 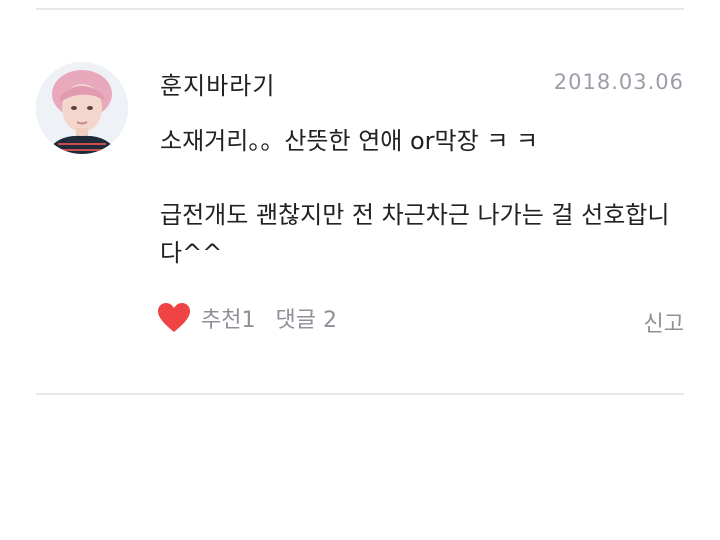 I want to click on avatar, so click(x=82, y=108).